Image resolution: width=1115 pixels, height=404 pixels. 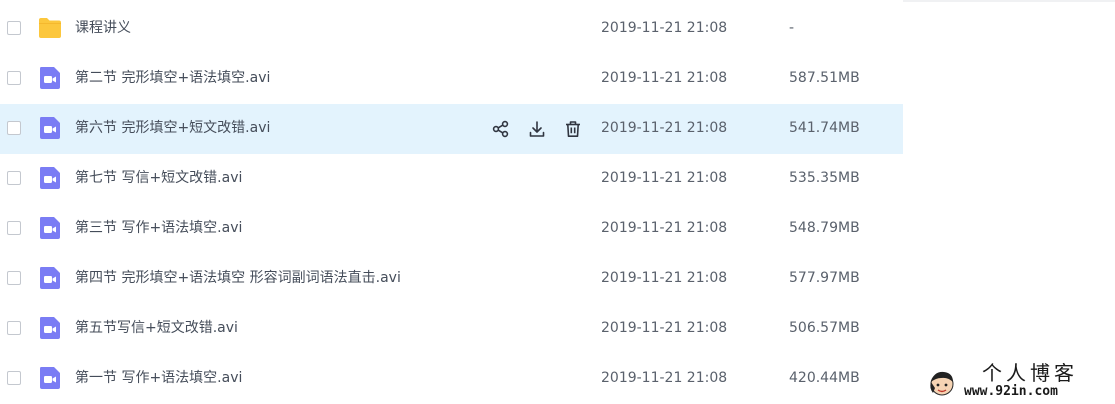 What do you see at coordinates (172, 128) in the screenshot?
I see `file-name: 第六节 完形填空+短文改错.avi` at bounding box center [172, 128].